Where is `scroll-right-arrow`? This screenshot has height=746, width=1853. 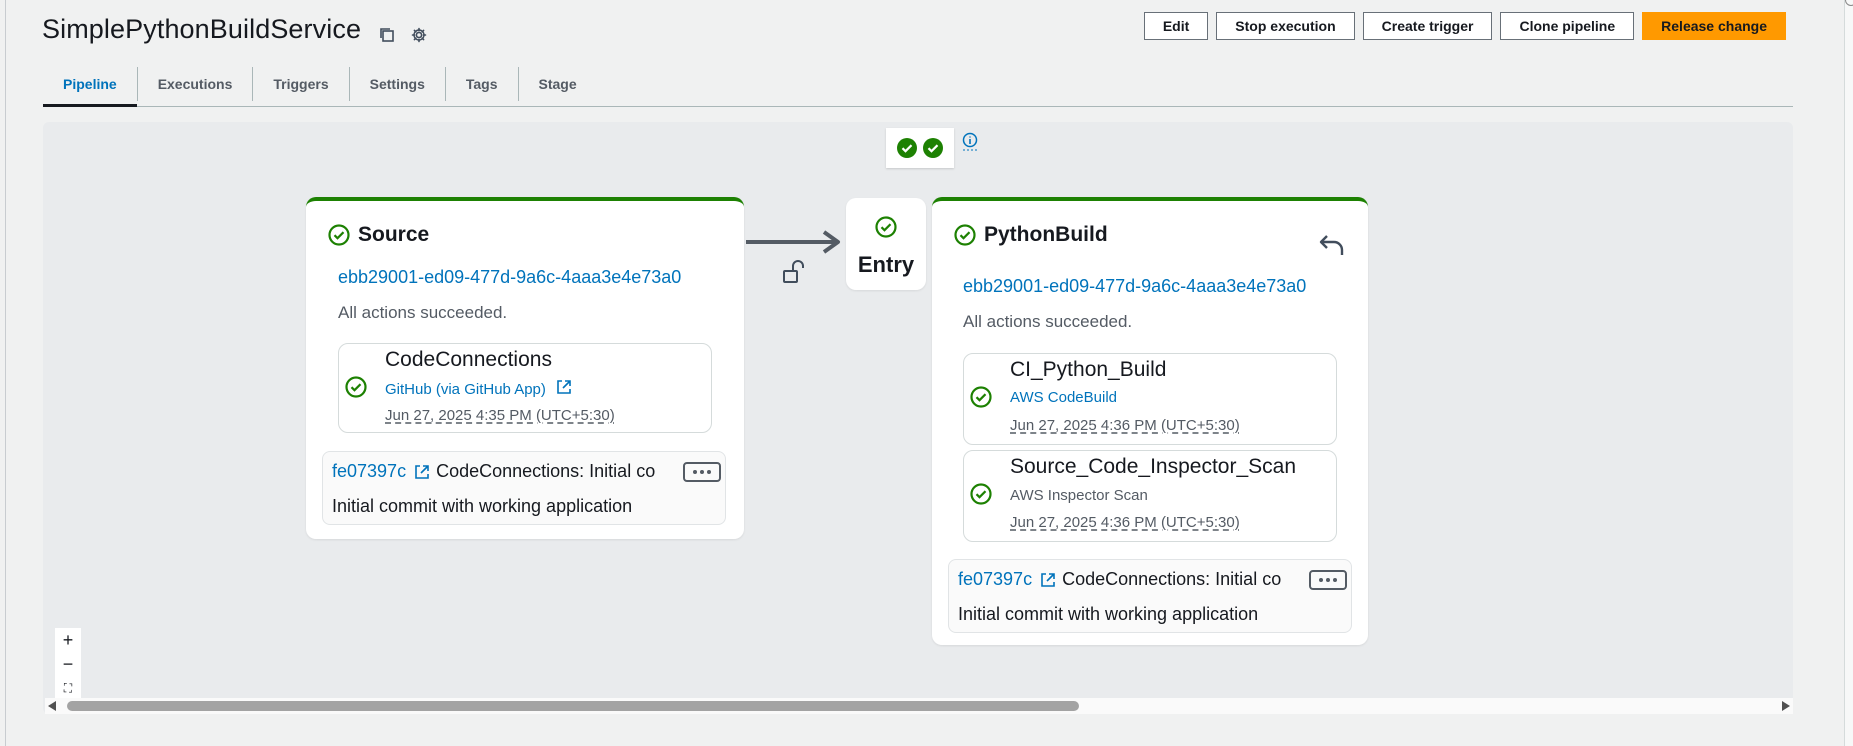
scroll-right-arrow is located at coordinates (1786, 706).